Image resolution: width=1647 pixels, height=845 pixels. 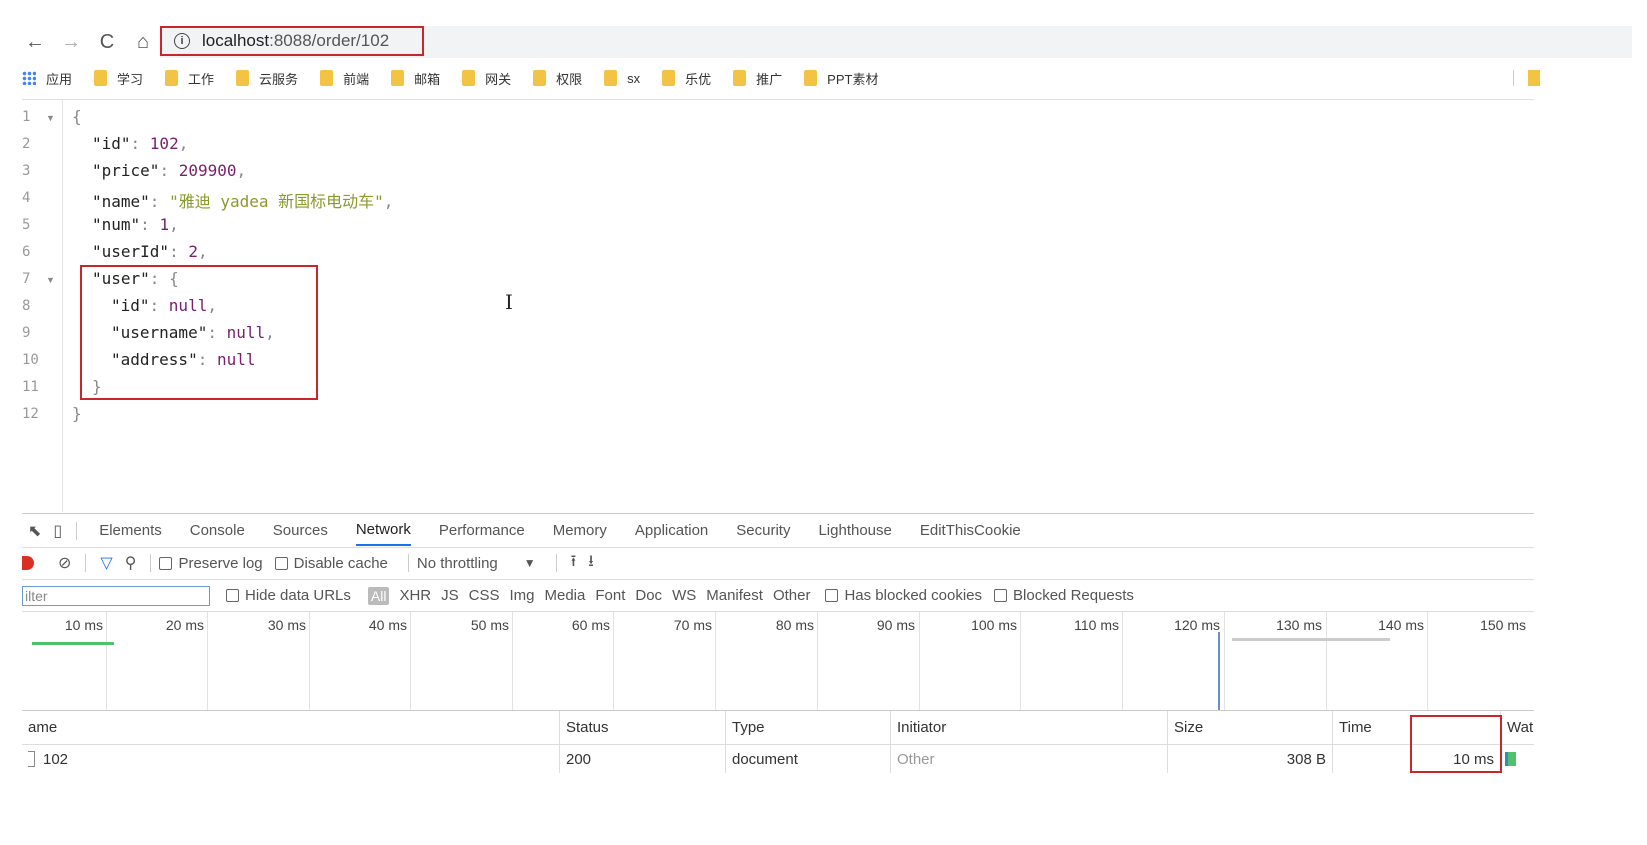 What do you see at coordinates (35, 42) in the screenshot?
I see `back-icon: ←` at bounding box center [35, 42].